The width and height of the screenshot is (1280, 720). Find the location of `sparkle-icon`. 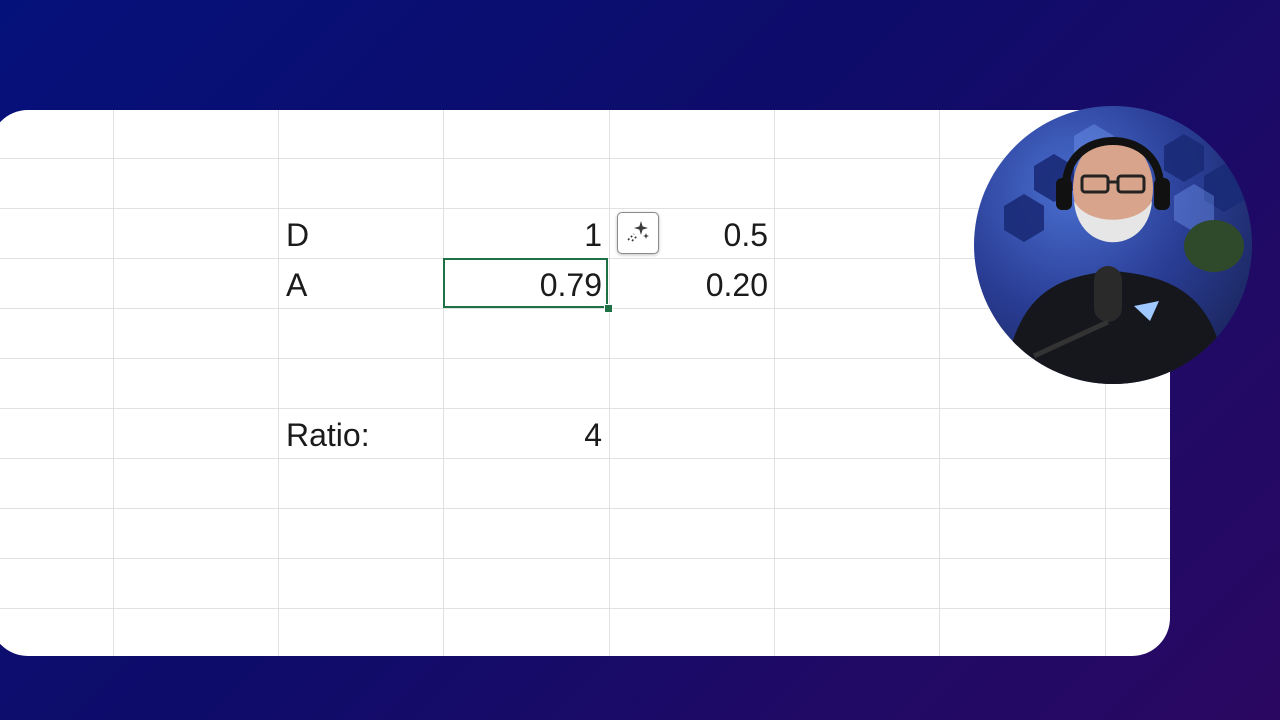

sparkle-icon is located at coordinates (638, 233).